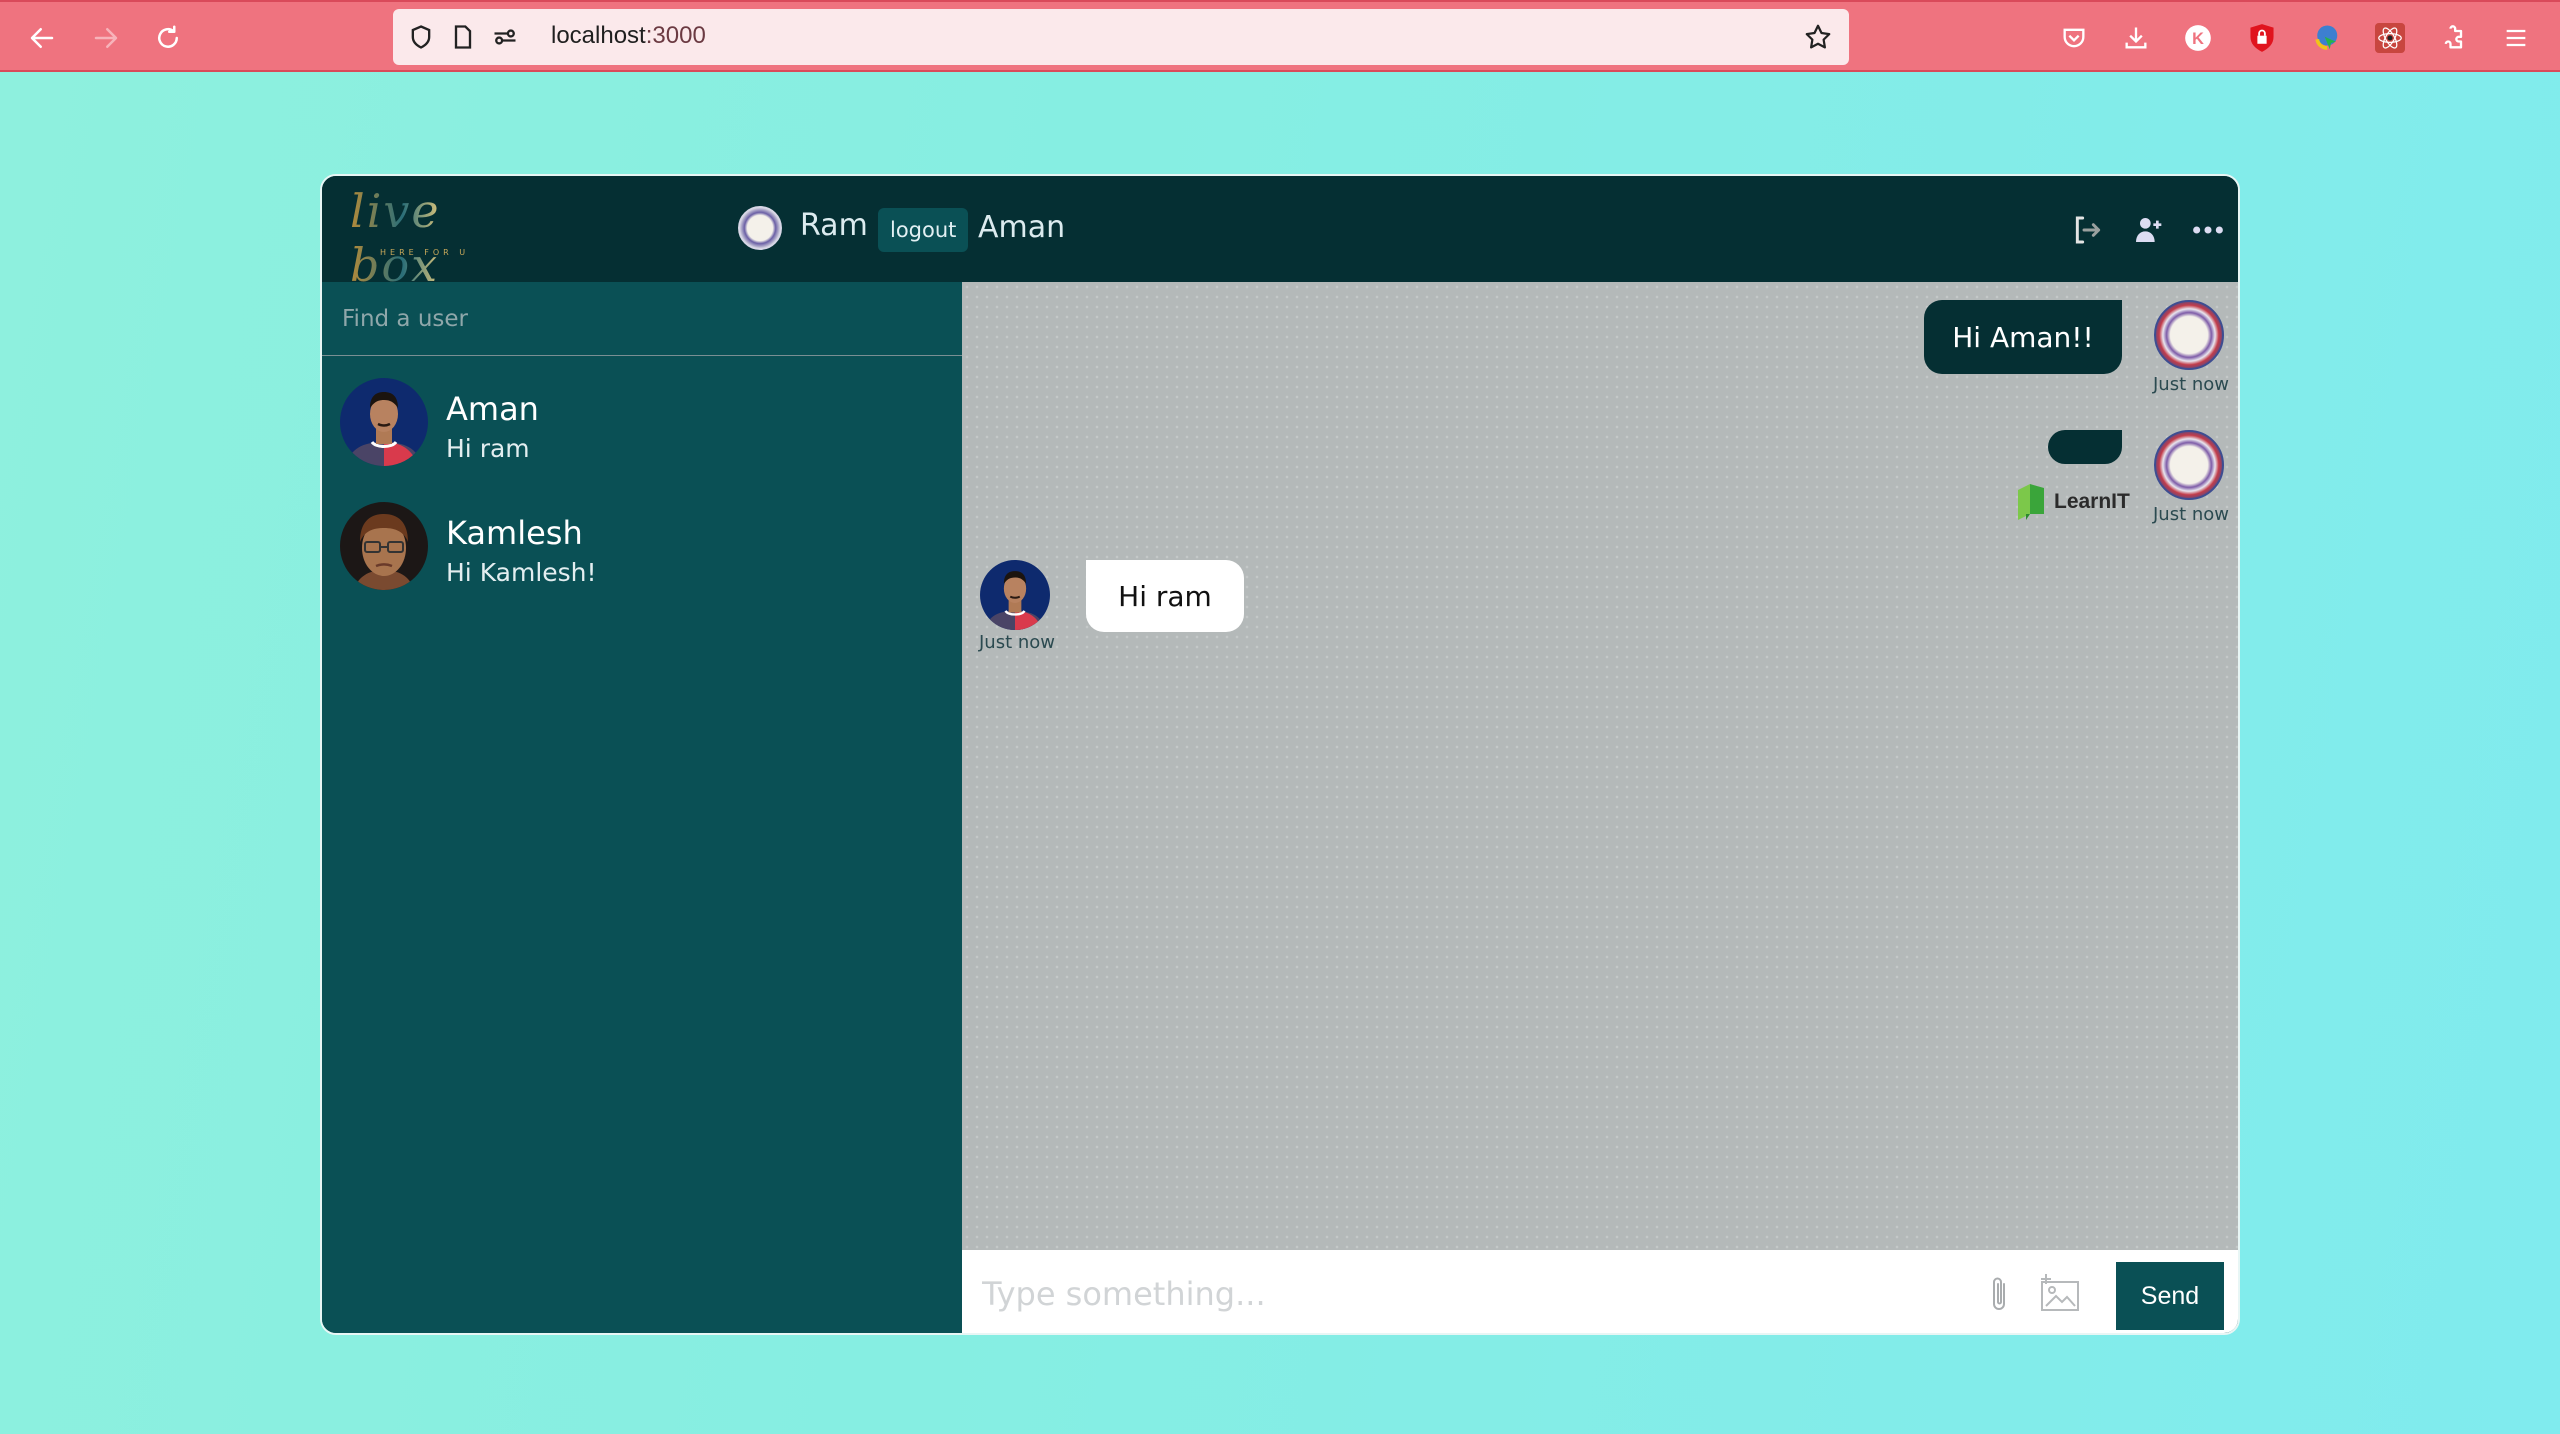  Describe the element at coordinates (463, 37) in the screenshot. I see `page-icon` at that location.